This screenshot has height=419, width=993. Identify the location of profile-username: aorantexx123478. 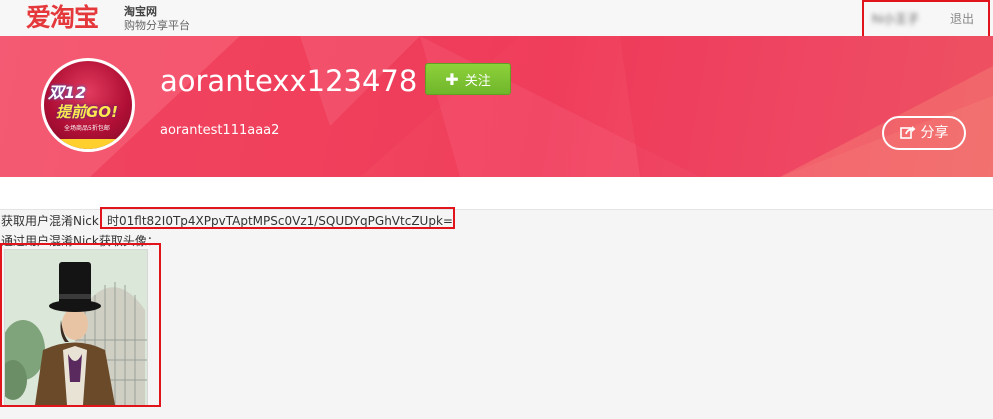
(289, 81).